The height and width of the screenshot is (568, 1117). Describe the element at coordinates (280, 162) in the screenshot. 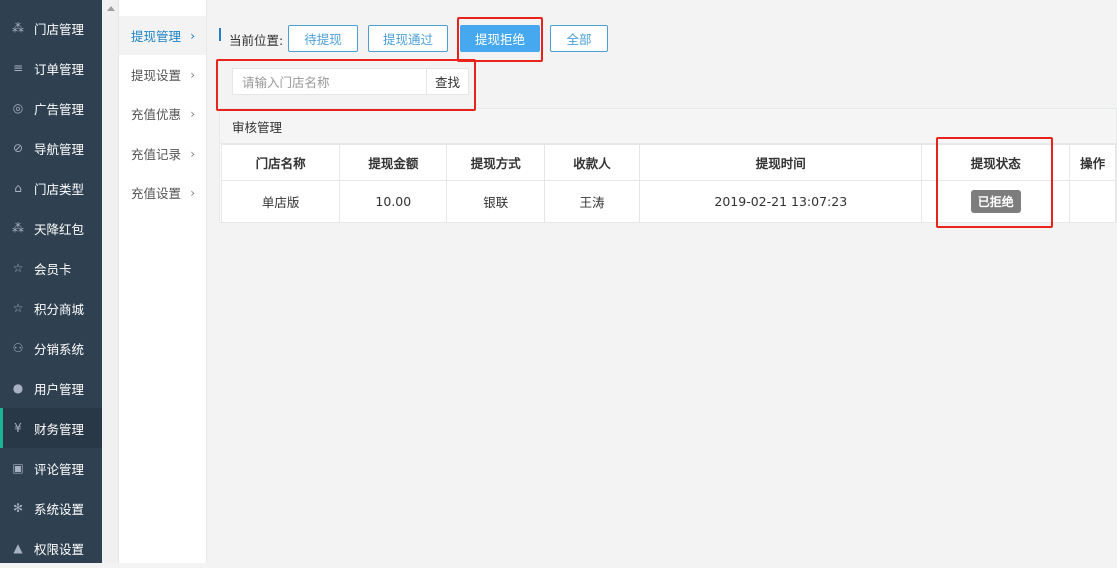

I see `column-header-store: 门店名称` at that location.